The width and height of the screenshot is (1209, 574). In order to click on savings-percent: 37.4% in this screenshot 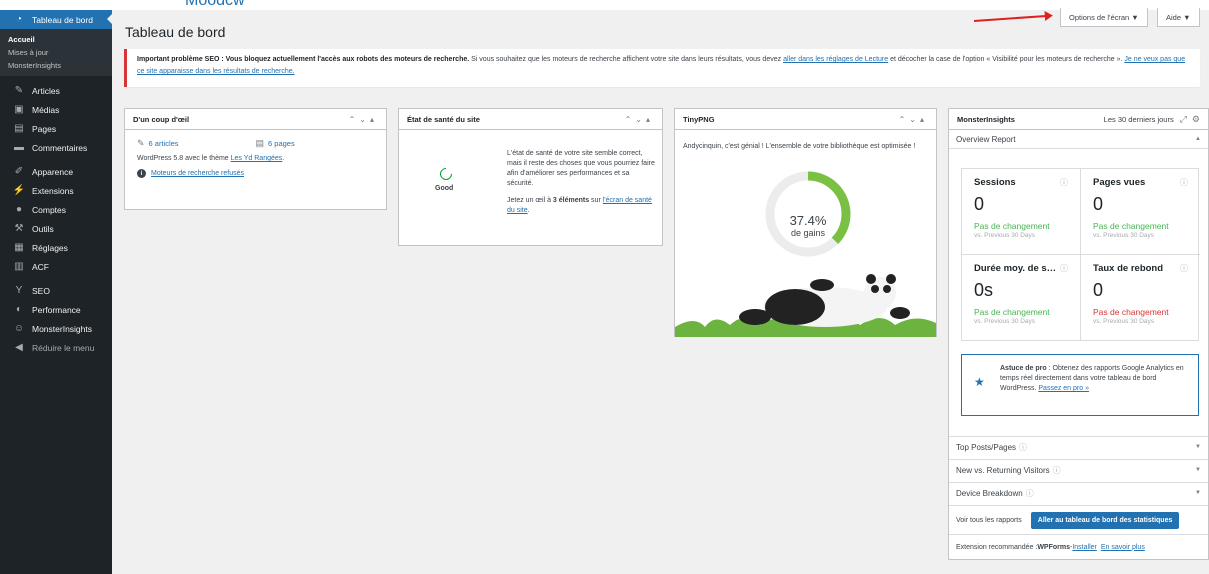, I will do `click(808, 220)`.